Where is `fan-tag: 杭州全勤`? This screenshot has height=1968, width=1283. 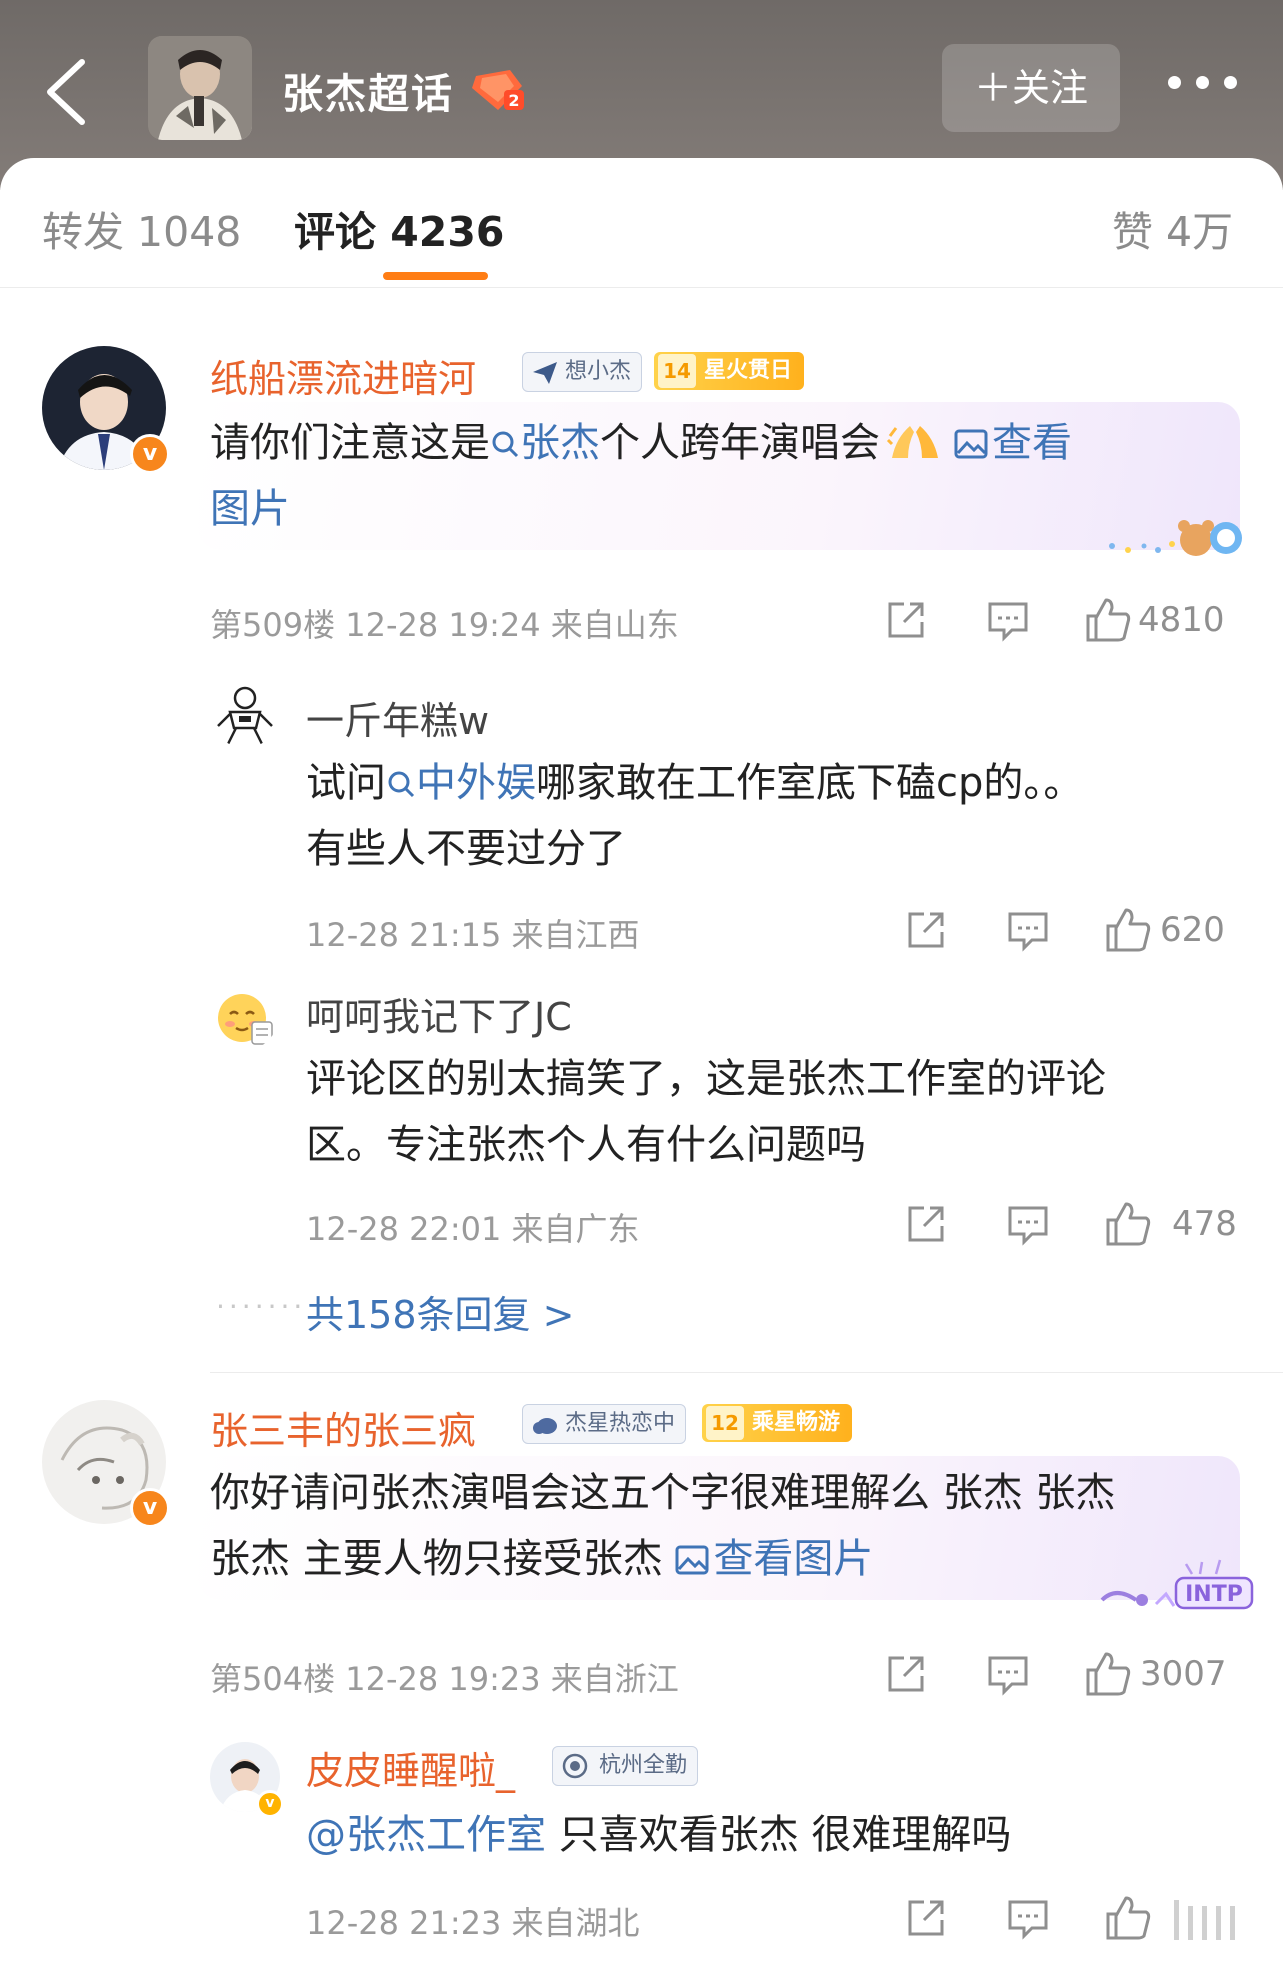 fan-tag: 杭州全勤 is located at coordinates (625, 1766).